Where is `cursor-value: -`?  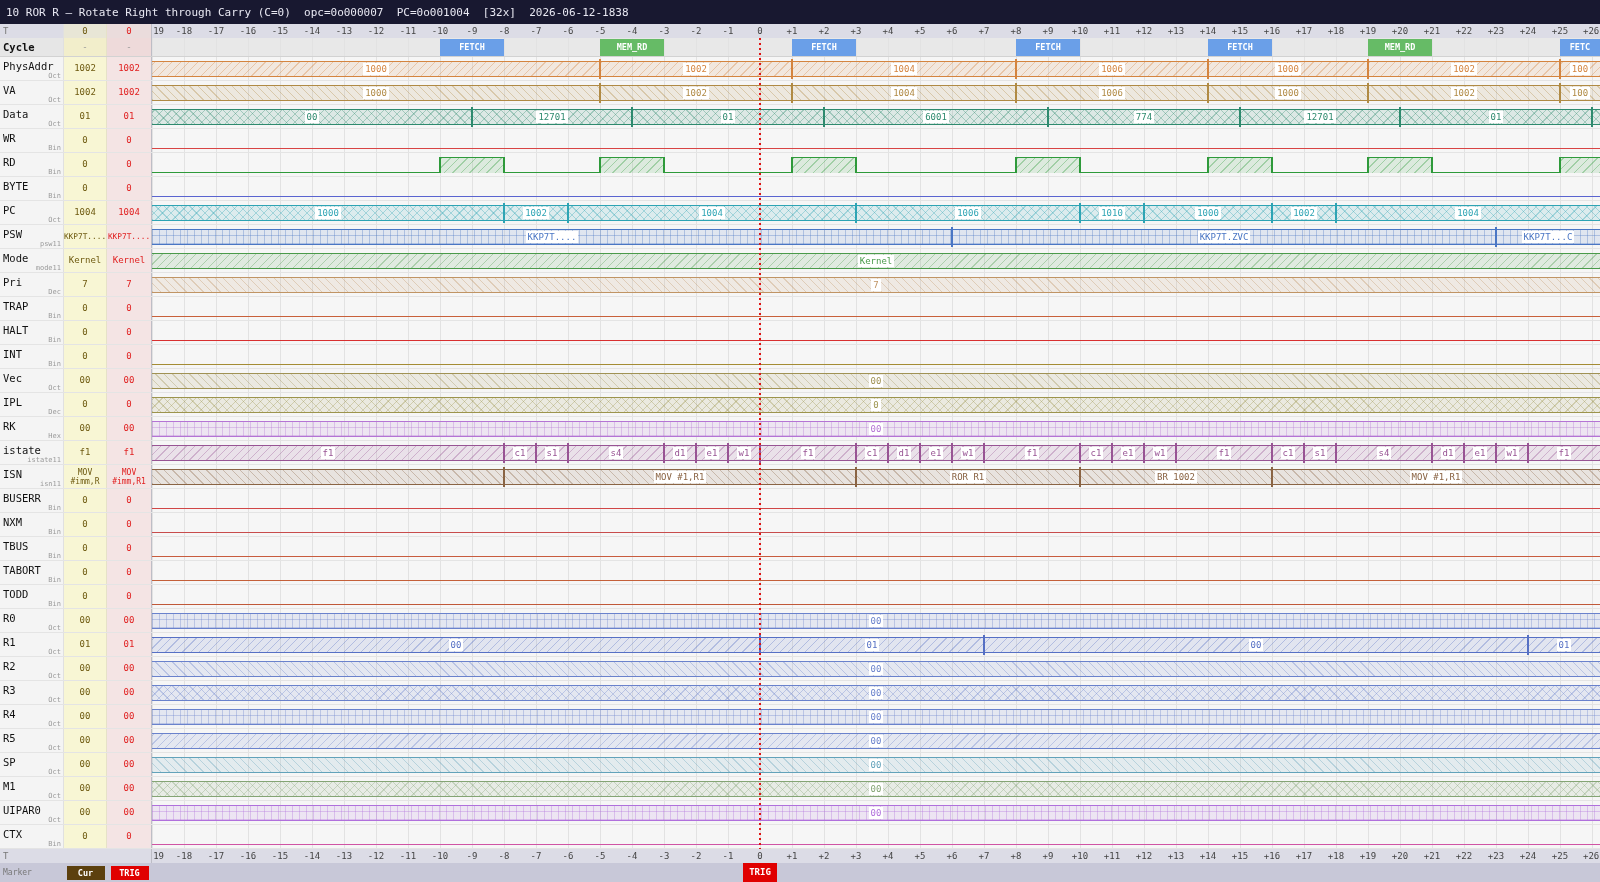 cursor-value: - is located at coordinates (85, 47).